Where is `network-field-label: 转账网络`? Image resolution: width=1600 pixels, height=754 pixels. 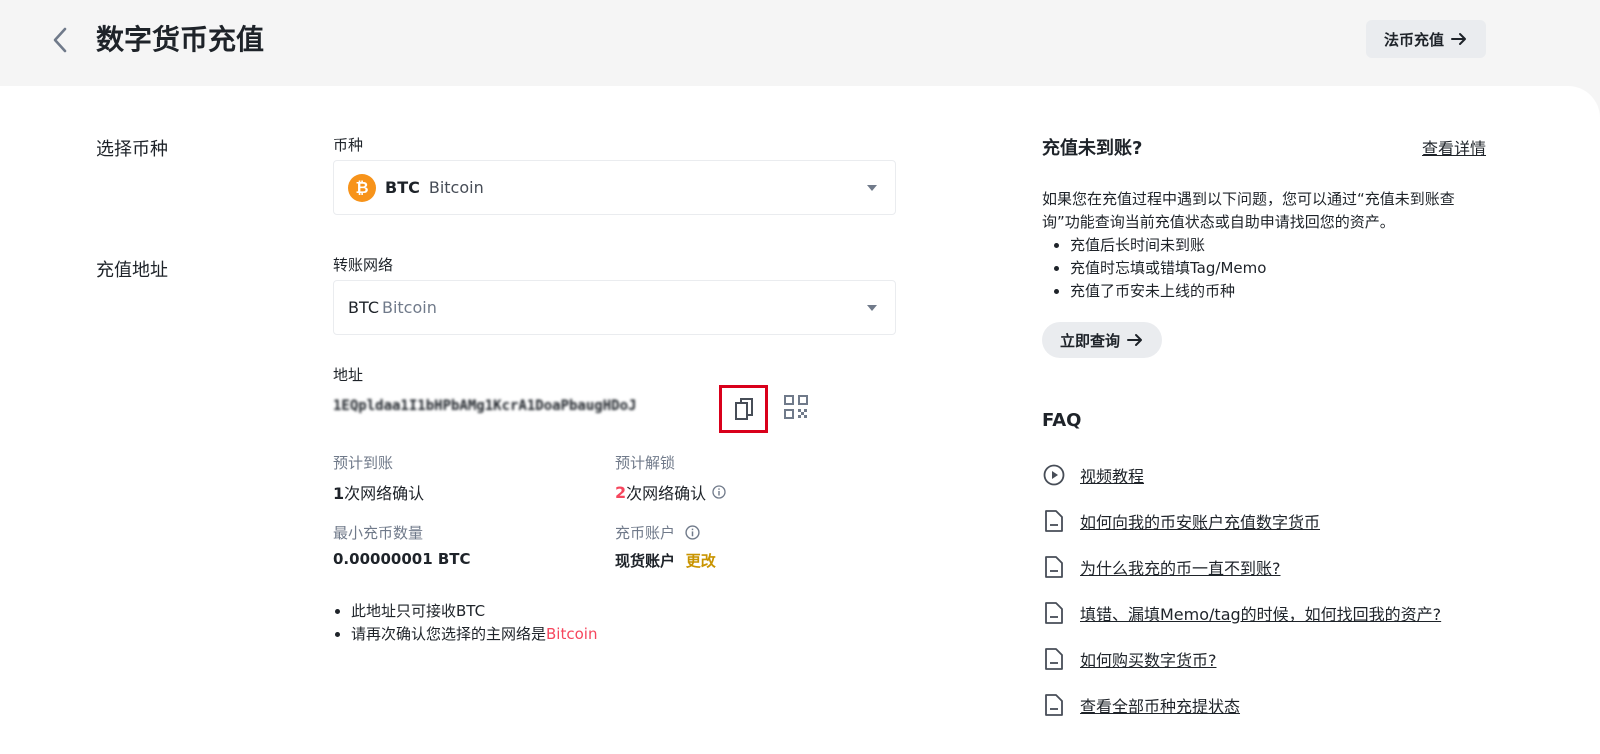 network-field-label: 转账网络 is located at coordinates (363, 265).